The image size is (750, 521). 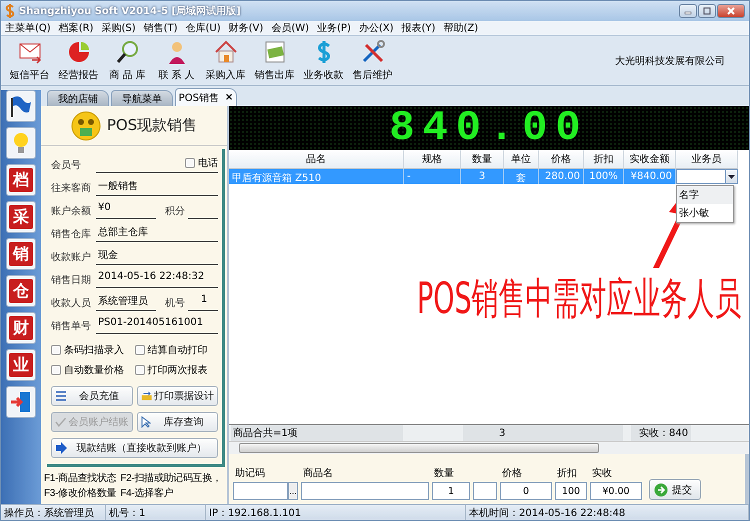 What do you see at coordinates (705, 195) in the screenshot?
I see `dropdown-option: 名字` at bounding box center [705, 195].